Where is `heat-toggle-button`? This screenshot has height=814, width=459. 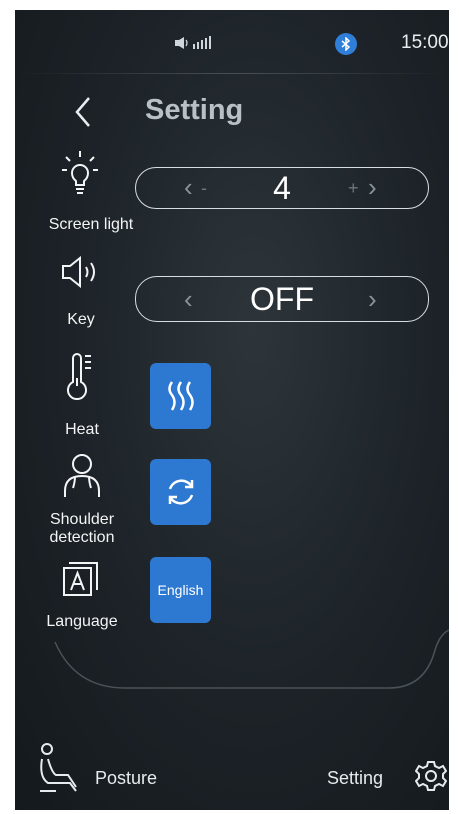
heat-toggle-button is located at coordinates (180, 396).